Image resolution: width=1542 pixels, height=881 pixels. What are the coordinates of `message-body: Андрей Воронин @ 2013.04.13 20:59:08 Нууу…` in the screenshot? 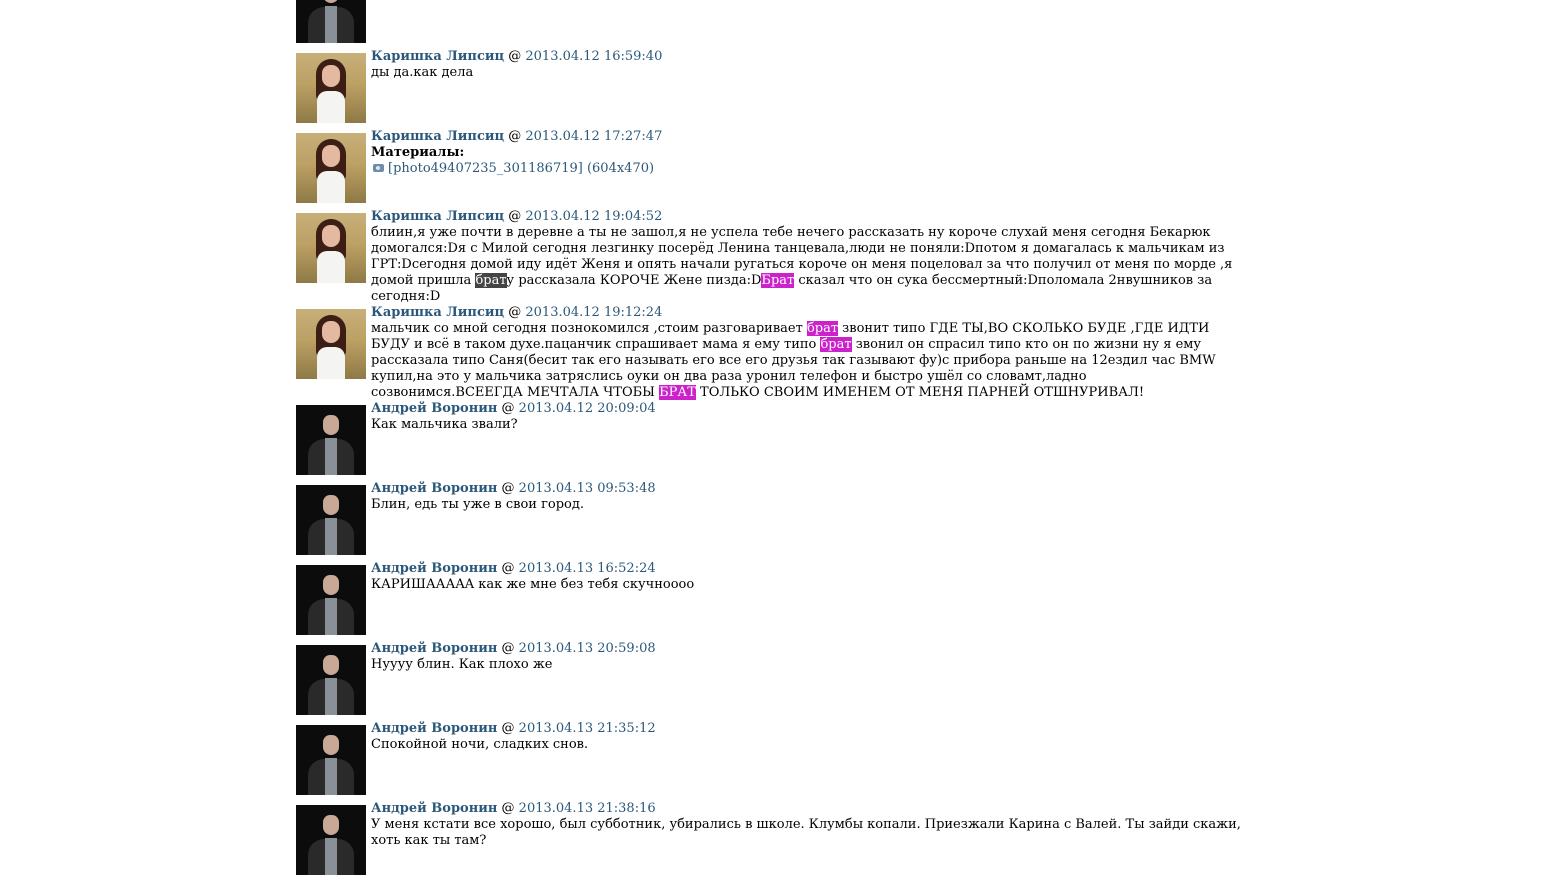 It's located at (806, 681).